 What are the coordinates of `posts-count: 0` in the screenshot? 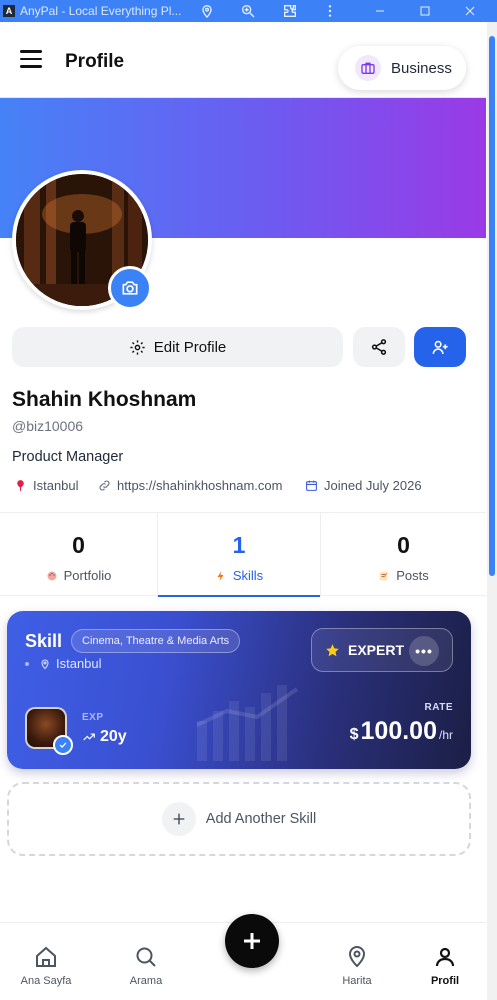 It's located at (403, 545).